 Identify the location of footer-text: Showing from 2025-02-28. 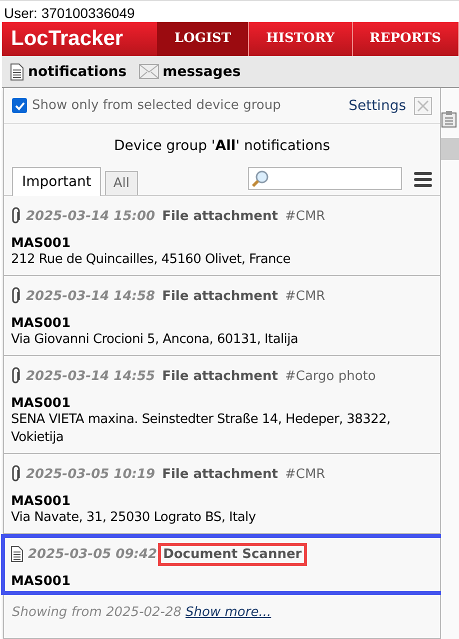
(97, 612).